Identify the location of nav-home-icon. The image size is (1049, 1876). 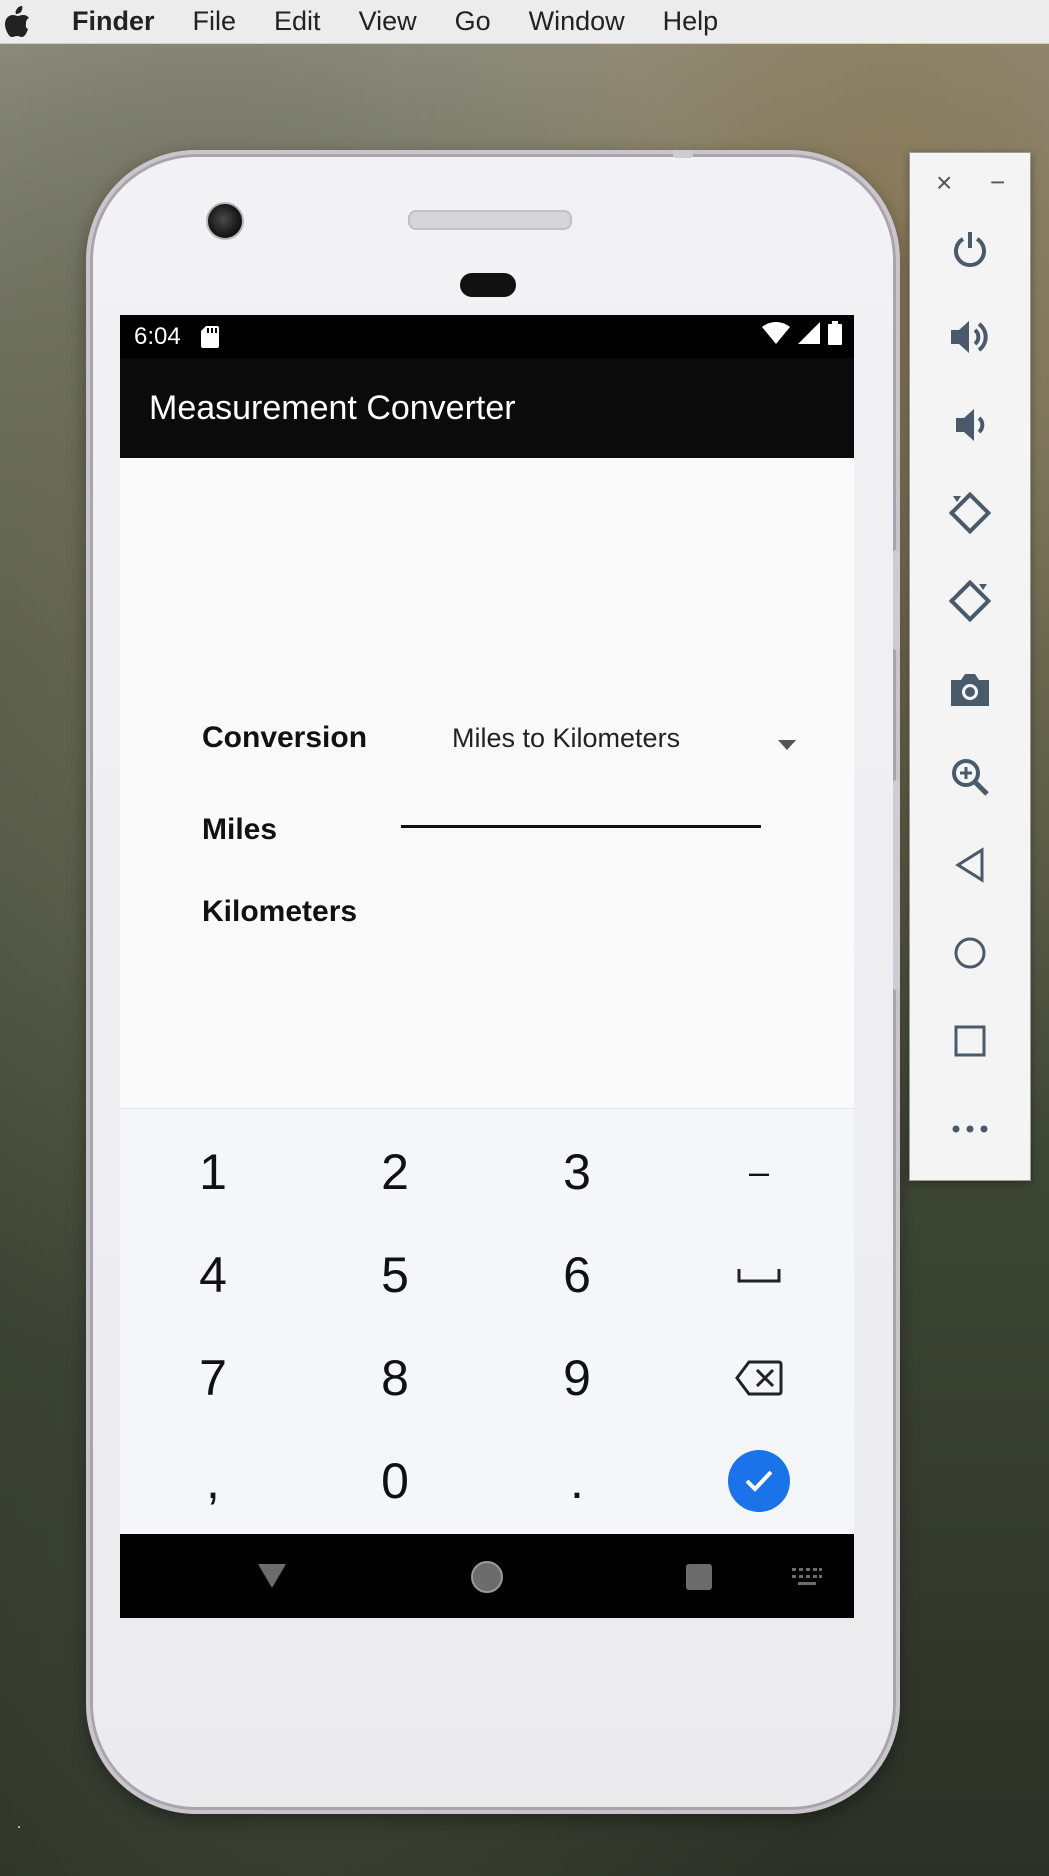
(487, 1579).